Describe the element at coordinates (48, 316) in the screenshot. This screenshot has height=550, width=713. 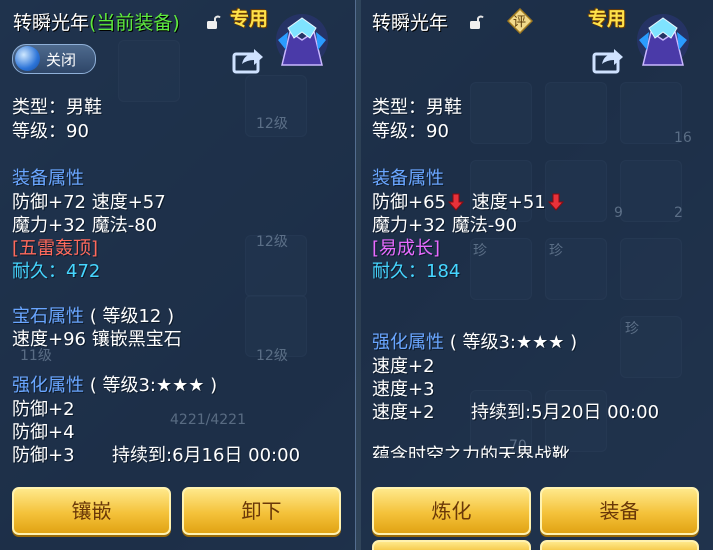
I see `gem-attr-header: 宝石属性` at that location.